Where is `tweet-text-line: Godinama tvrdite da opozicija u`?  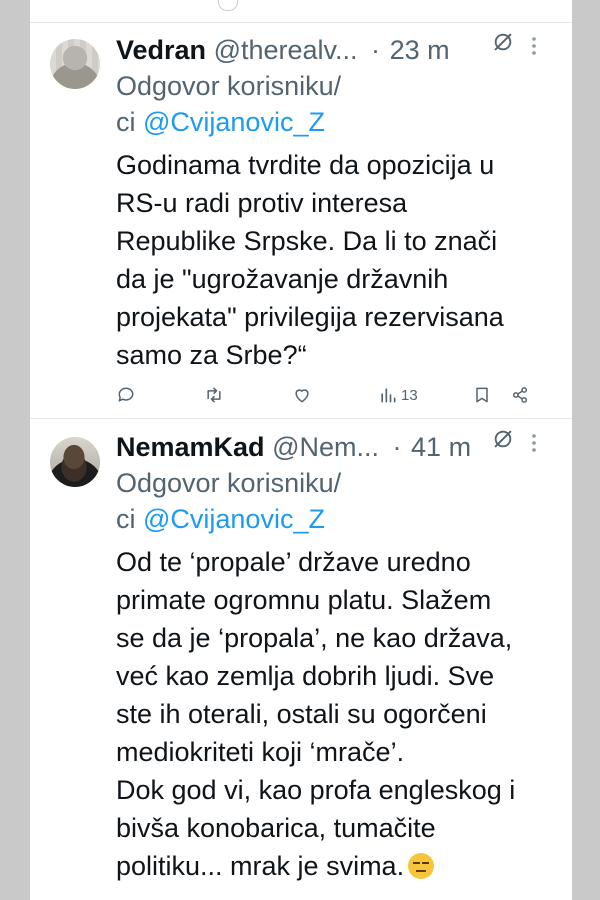
tweet-text-line: Godinama tvrdite da opozicija u is located at coordinates (305, 165).